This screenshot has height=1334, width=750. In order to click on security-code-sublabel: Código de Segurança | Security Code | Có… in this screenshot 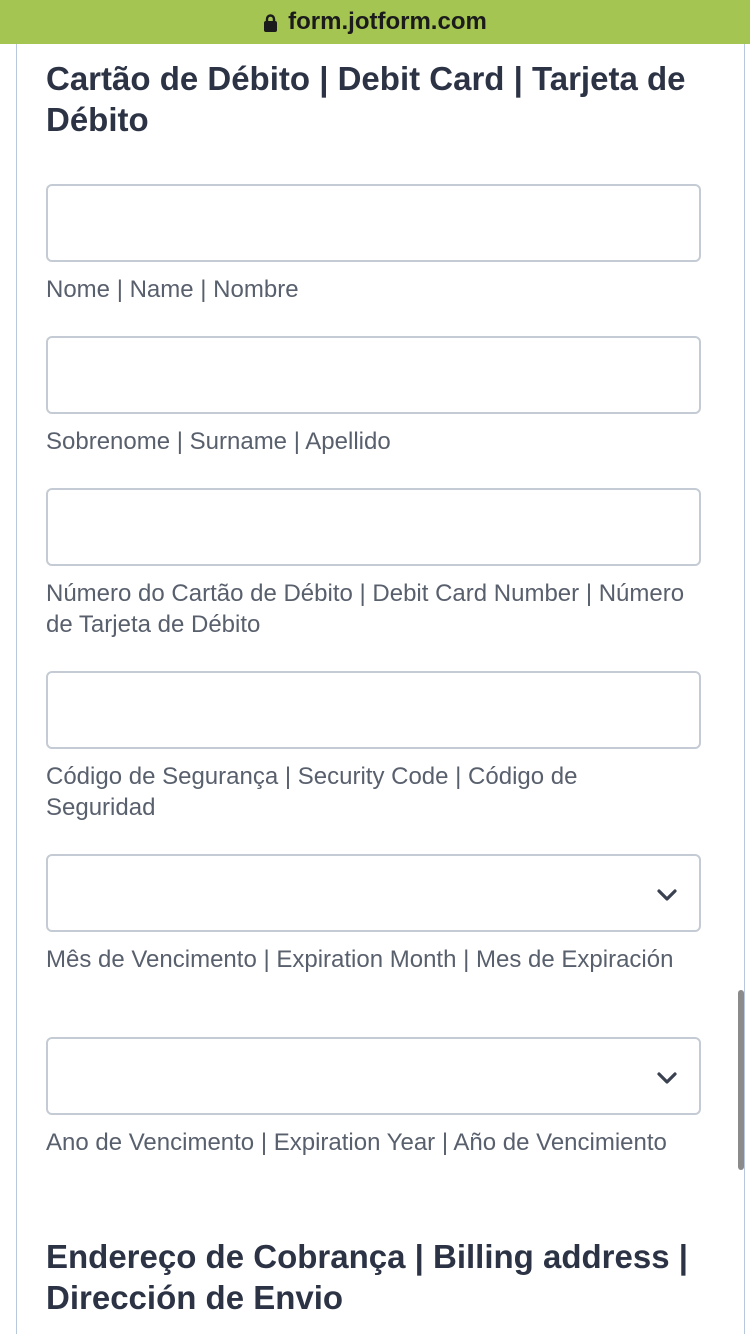, I will do `click(312, 792)`.